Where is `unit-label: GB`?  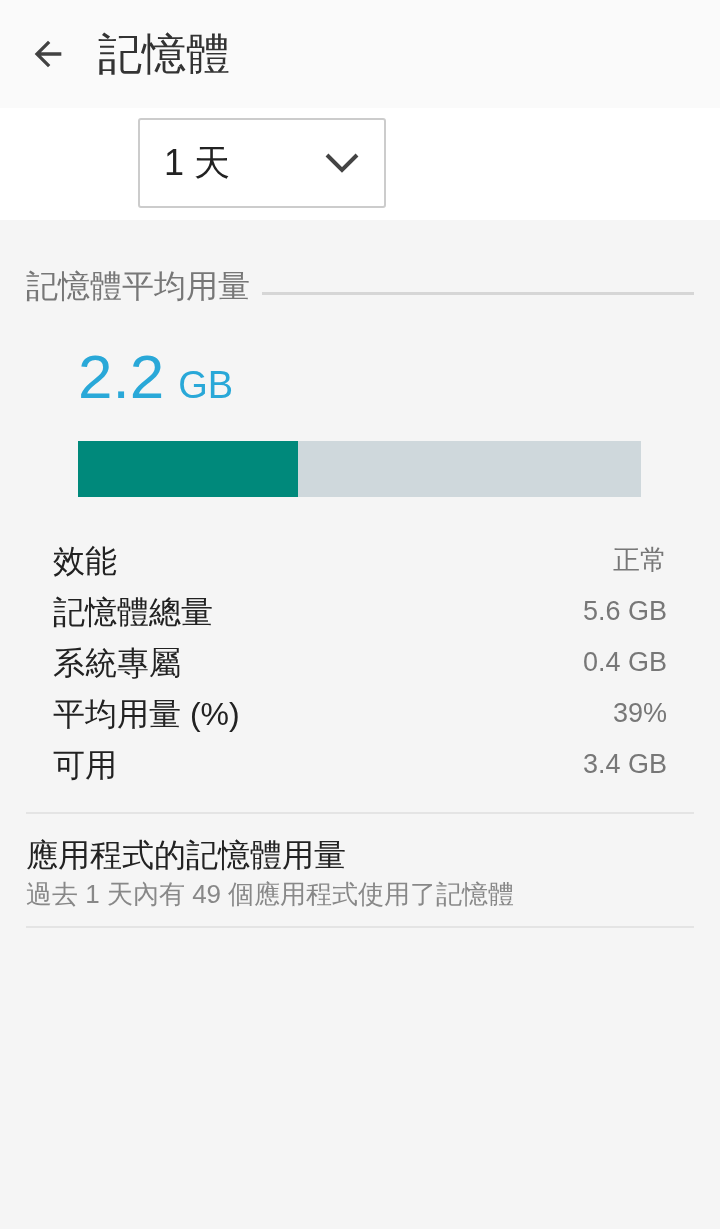
unit-label: GB is located at coordinates (206, 385).